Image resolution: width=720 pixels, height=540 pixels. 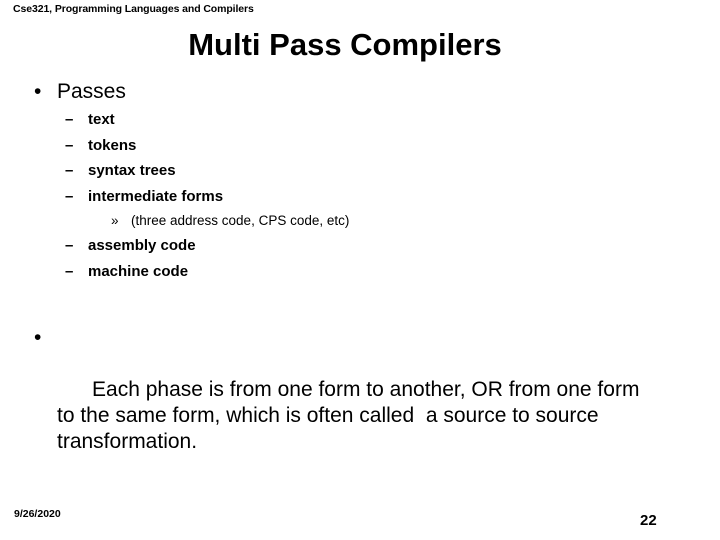 What do you see at coordinates (91, 91) in the screenshot?
I see `bullet-passes-label: Passes` at bounding box center [91, 91].